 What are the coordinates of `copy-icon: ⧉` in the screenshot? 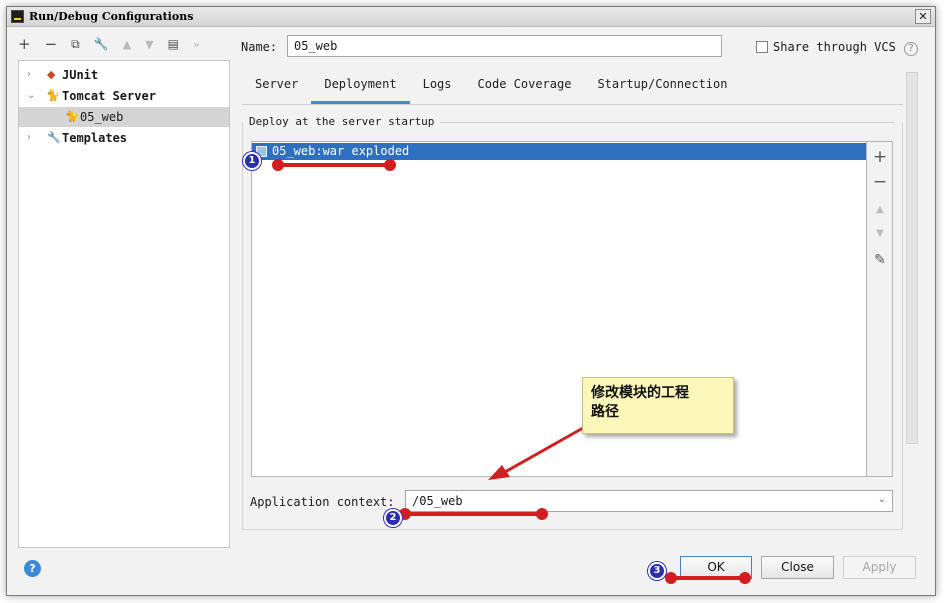 It's located at (75, 44).